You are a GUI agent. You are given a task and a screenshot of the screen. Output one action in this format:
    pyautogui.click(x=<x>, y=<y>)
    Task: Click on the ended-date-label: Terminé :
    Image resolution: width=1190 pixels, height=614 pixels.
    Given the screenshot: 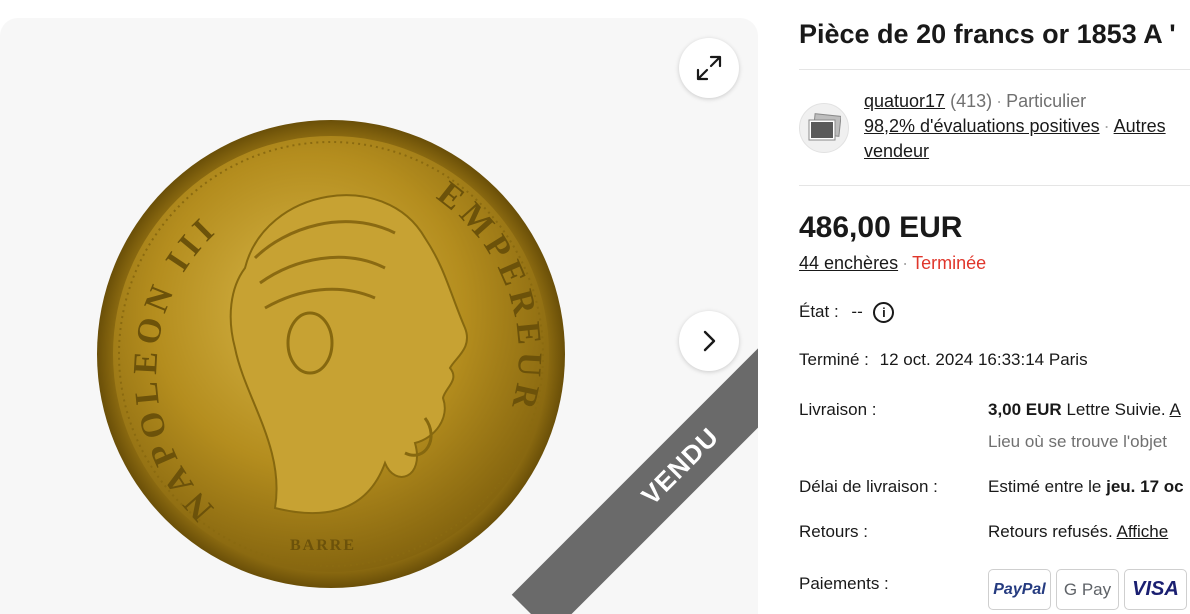 What is the action you would take?
    pyautogui.click(x=834, y=359)
    